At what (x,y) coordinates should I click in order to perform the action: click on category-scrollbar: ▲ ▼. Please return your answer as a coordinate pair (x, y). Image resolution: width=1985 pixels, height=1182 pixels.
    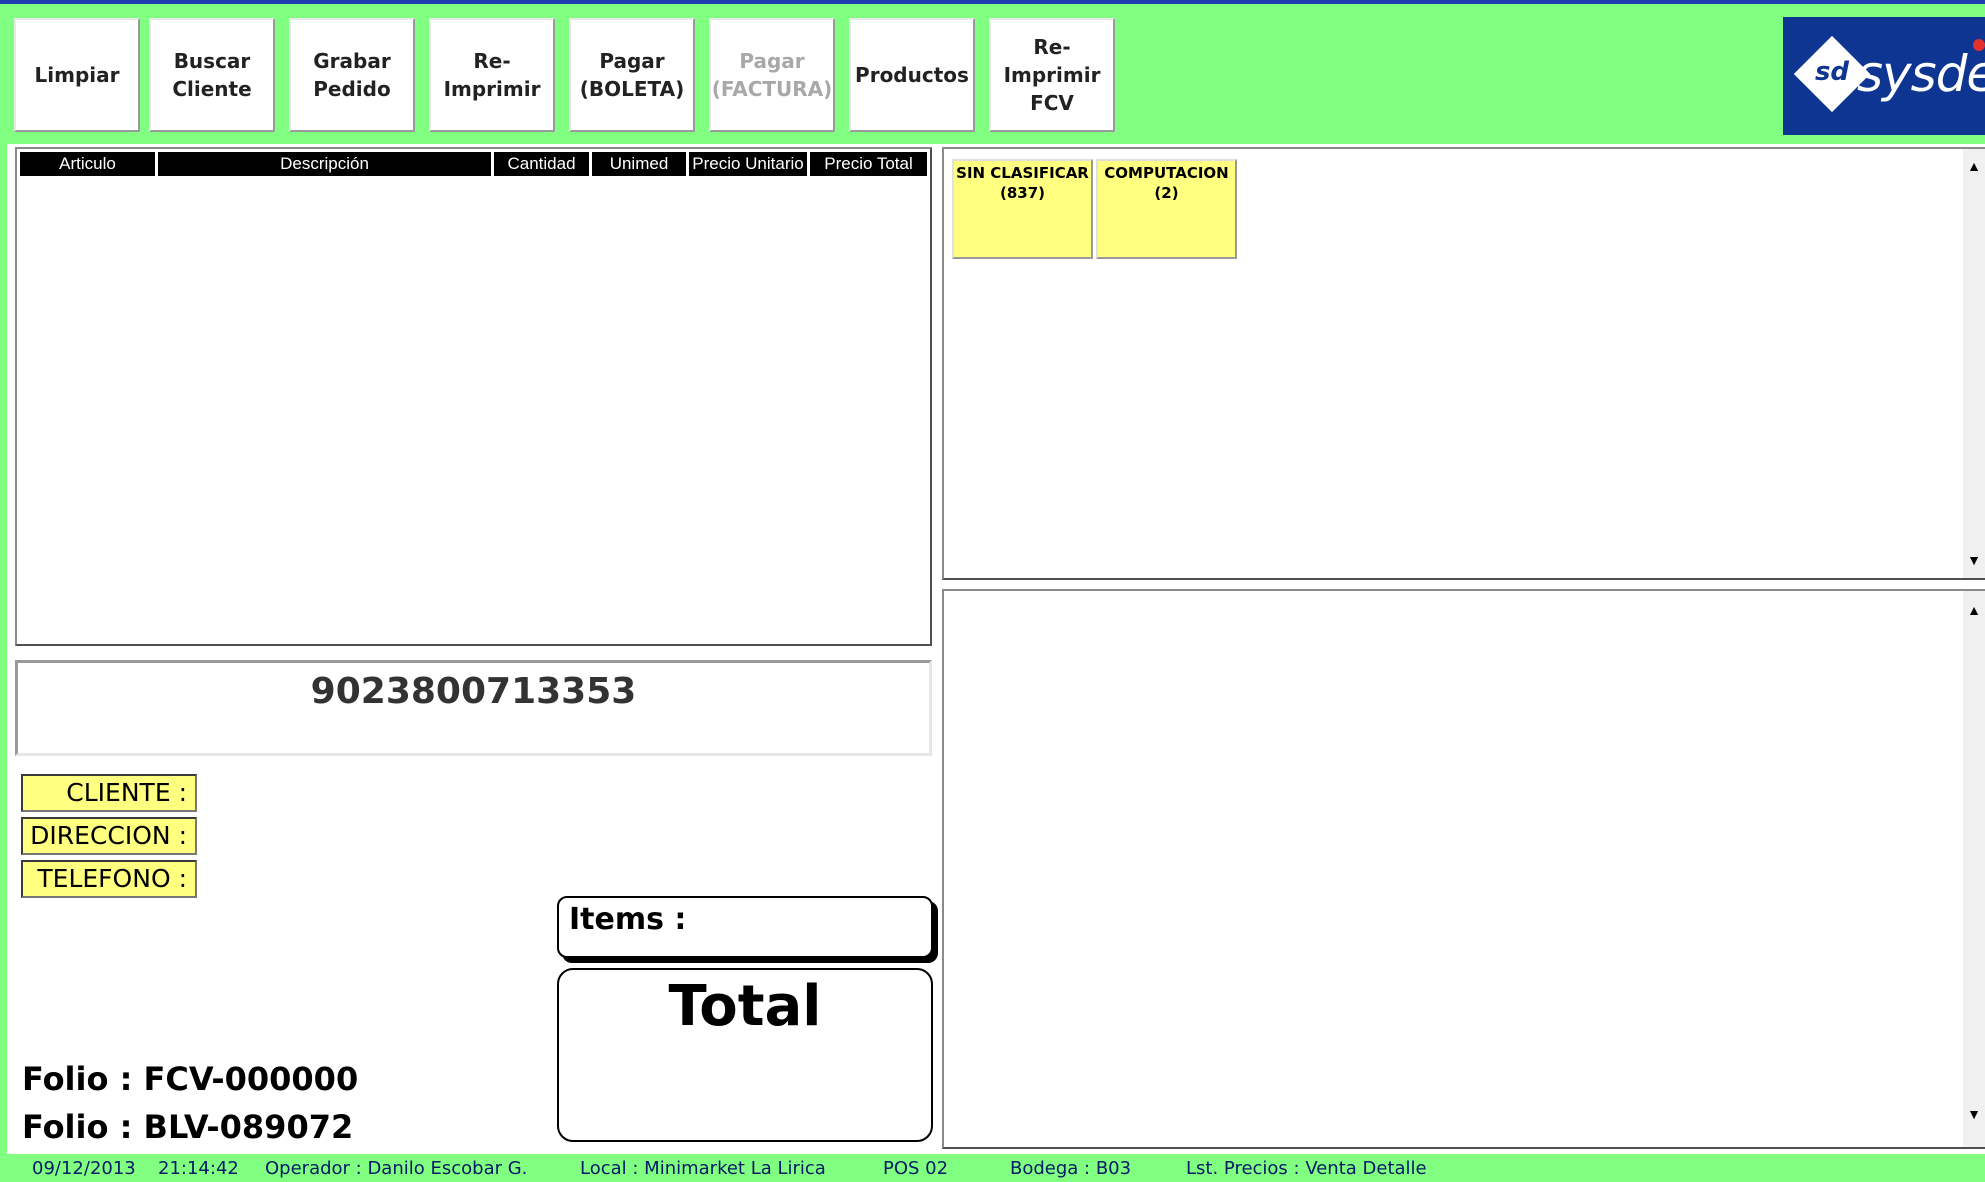
    Looking at the image, I should click on (1974, 363).